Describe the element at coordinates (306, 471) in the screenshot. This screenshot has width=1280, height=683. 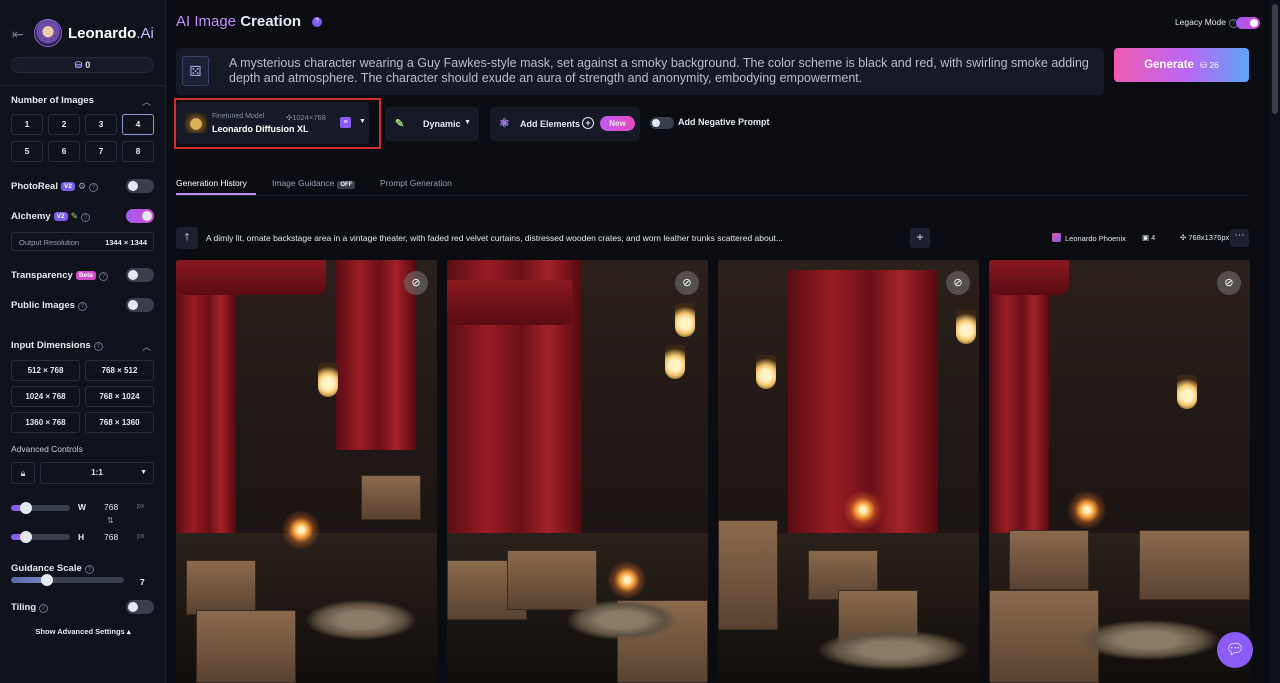
I see `generated-image-1: ⊘` at that location.